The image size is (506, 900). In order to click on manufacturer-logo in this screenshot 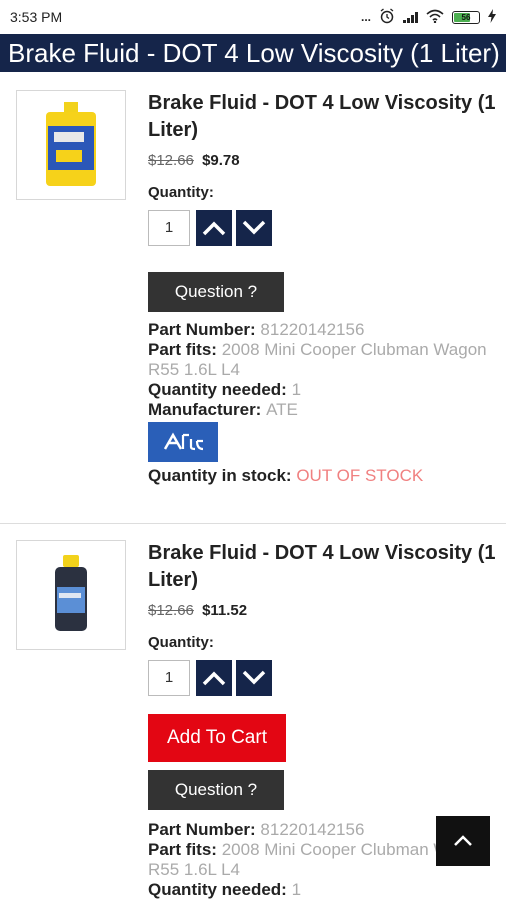, I will do `click(183, 442)`.